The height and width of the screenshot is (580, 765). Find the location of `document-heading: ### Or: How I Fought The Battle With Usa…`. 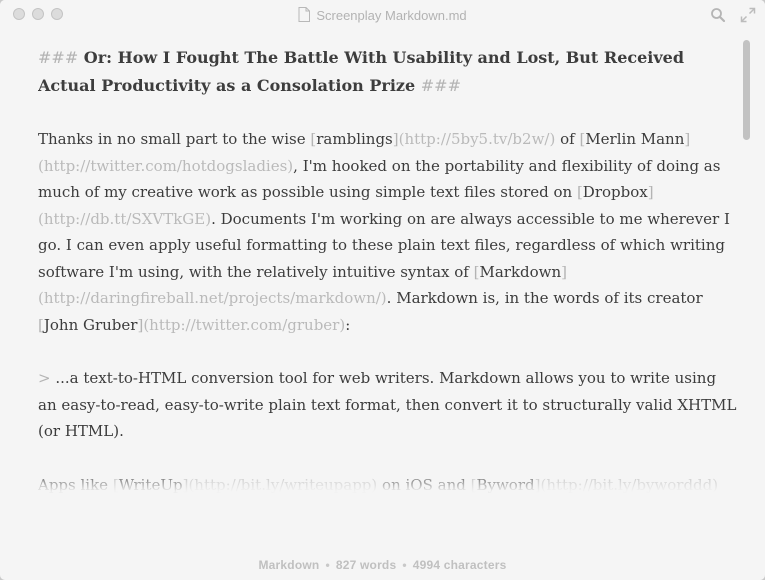

document-heading: ### Or: How I Fought The Battle With Usa… is located at coordinates (388, 71).